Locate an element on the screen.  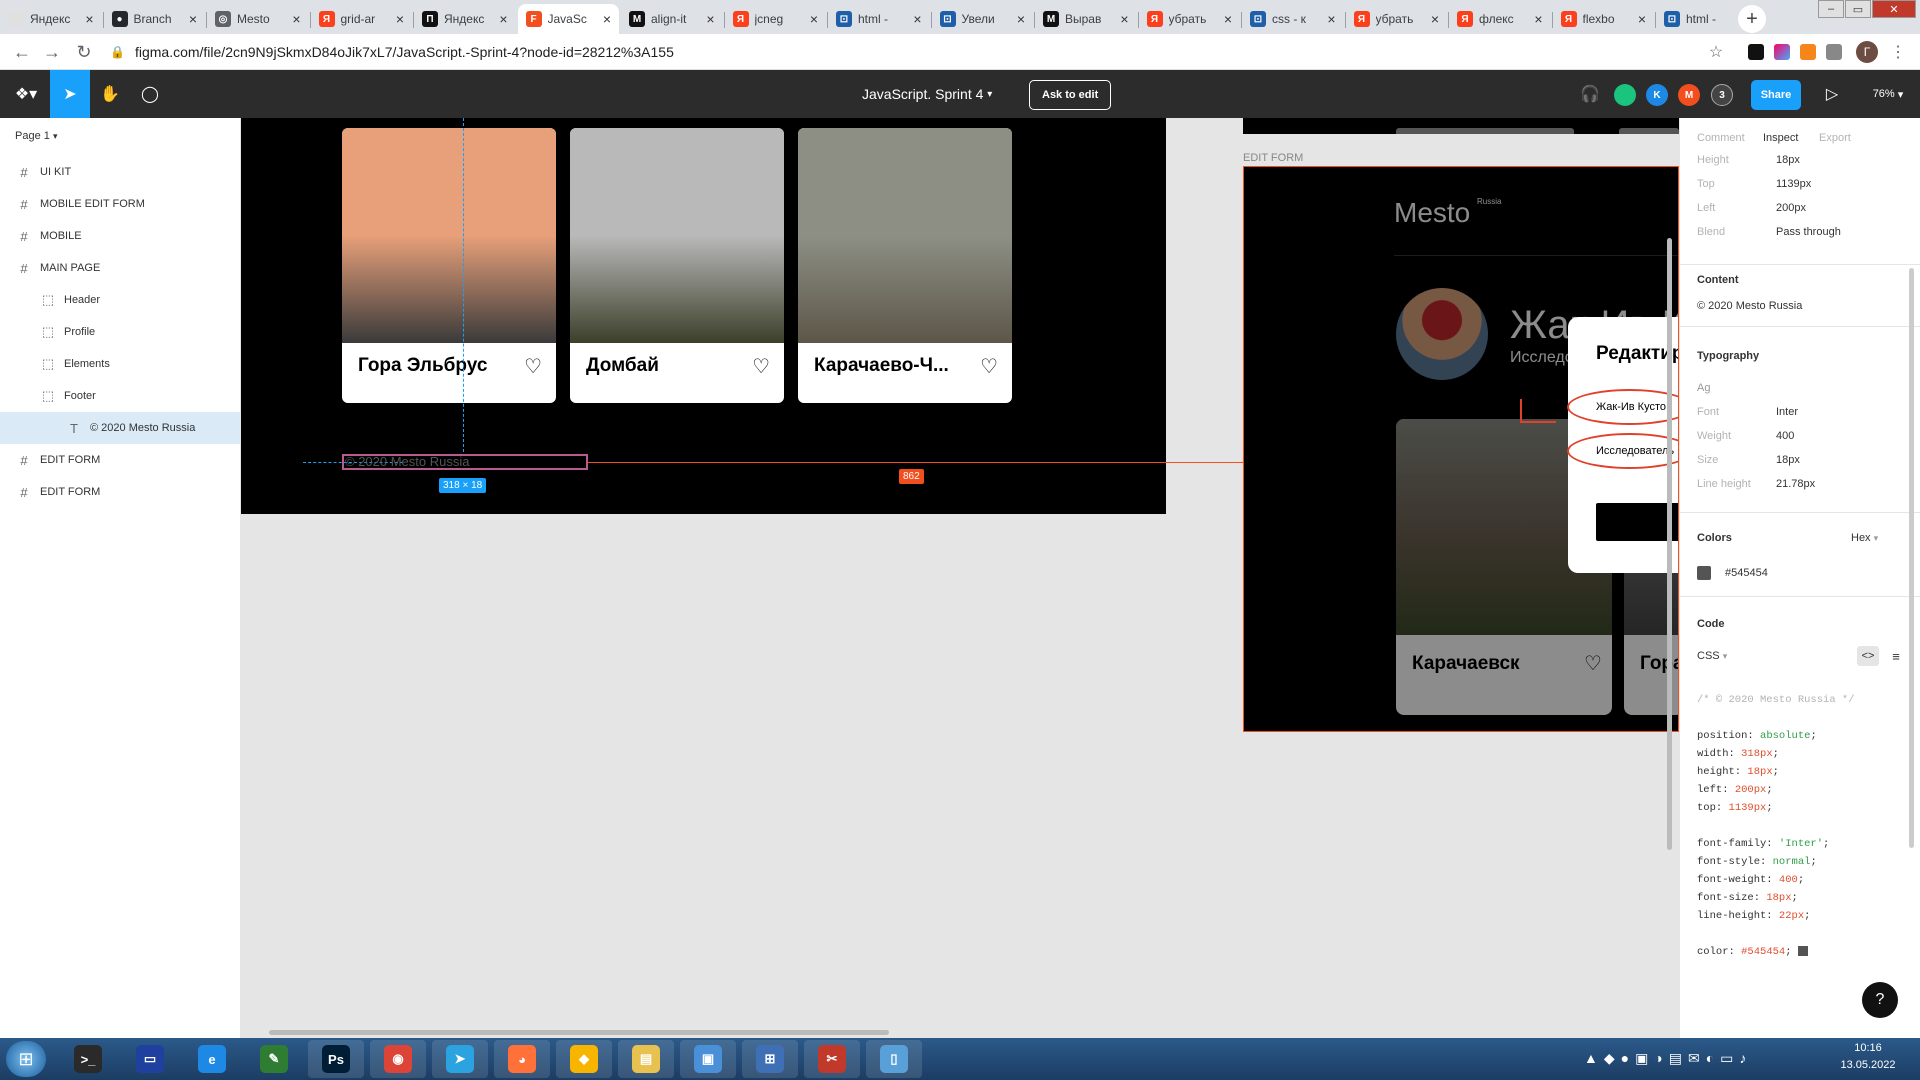
color-hex-value: #545454 is located at coordinates (1746, 573).